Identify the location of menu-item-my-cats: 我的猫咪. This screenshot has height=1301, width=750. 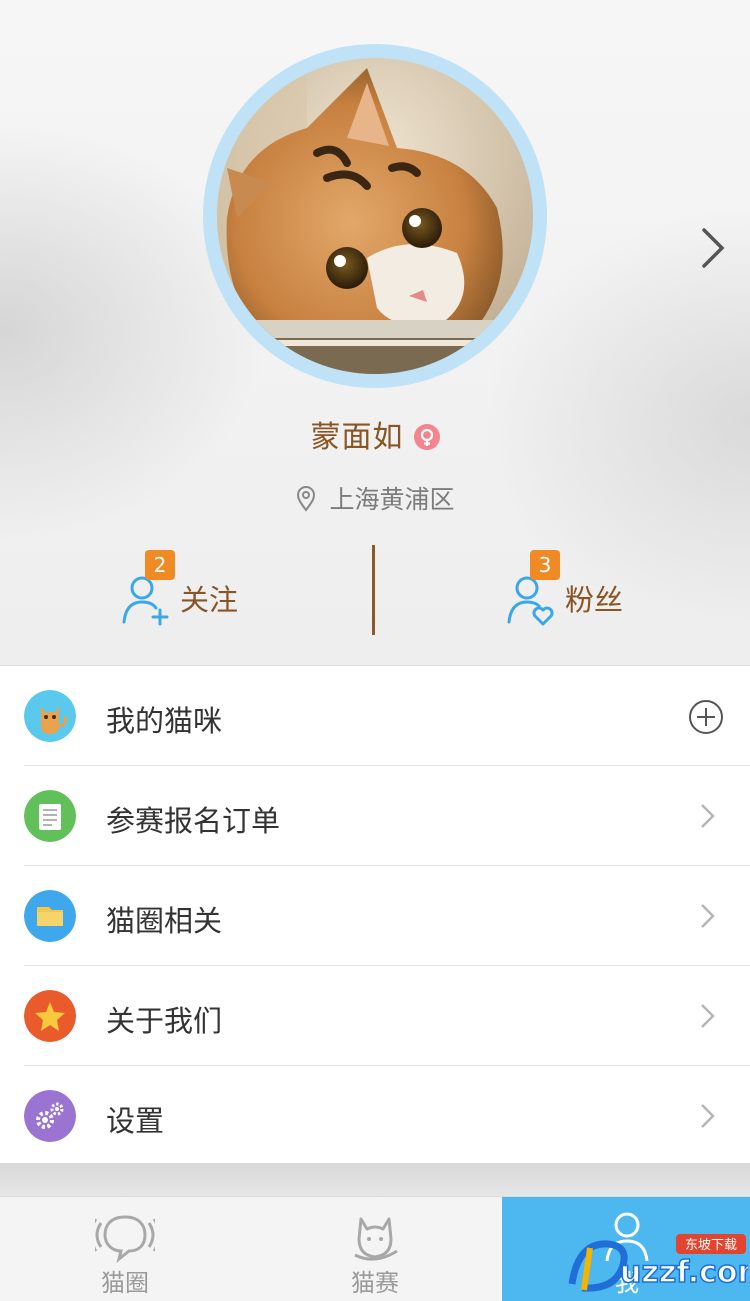
(375, 715).